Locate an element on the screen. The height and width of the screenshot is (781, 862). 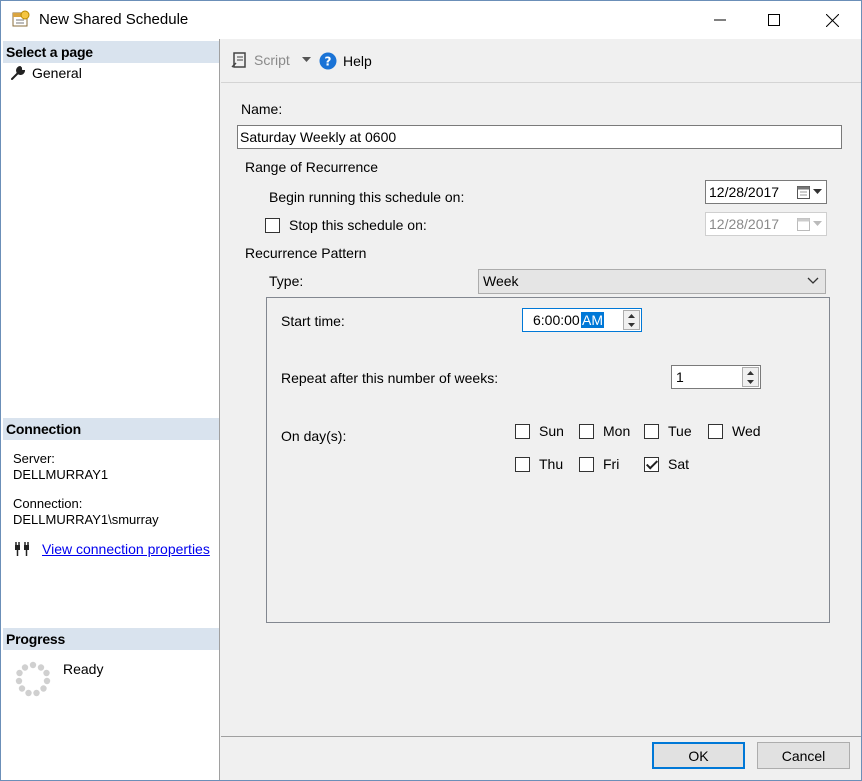
script-button: Script is located at coordinates (271, 60).